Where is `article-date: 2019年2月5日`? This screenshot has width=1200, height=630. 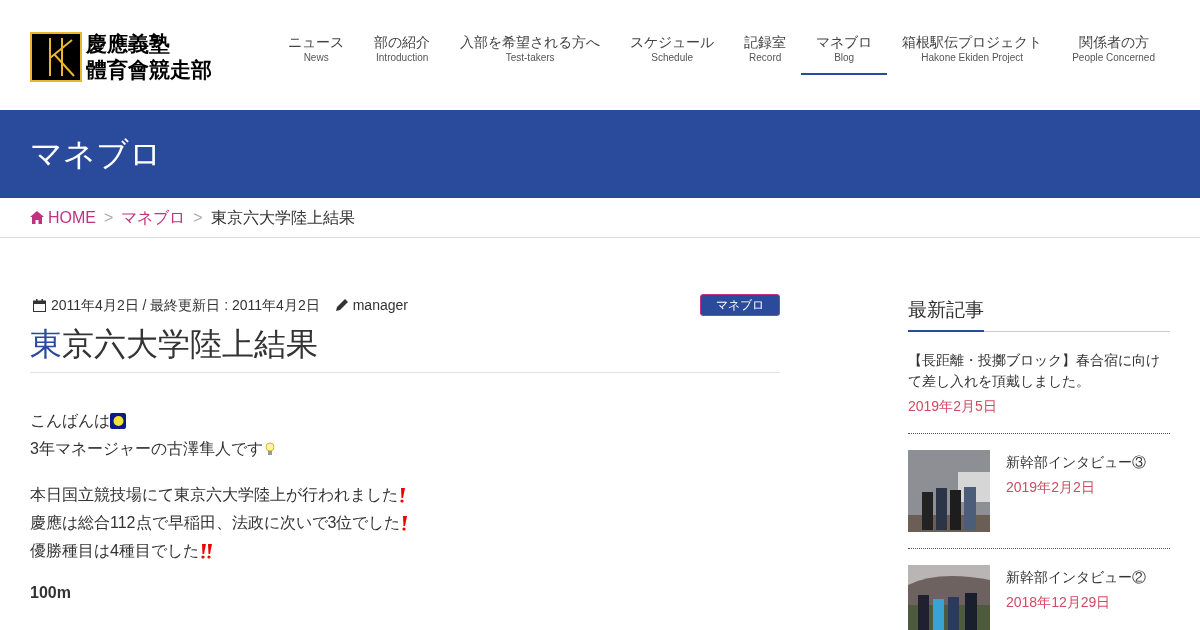 article-date: 2019年2月5日 is located at coordinates (953, 406).